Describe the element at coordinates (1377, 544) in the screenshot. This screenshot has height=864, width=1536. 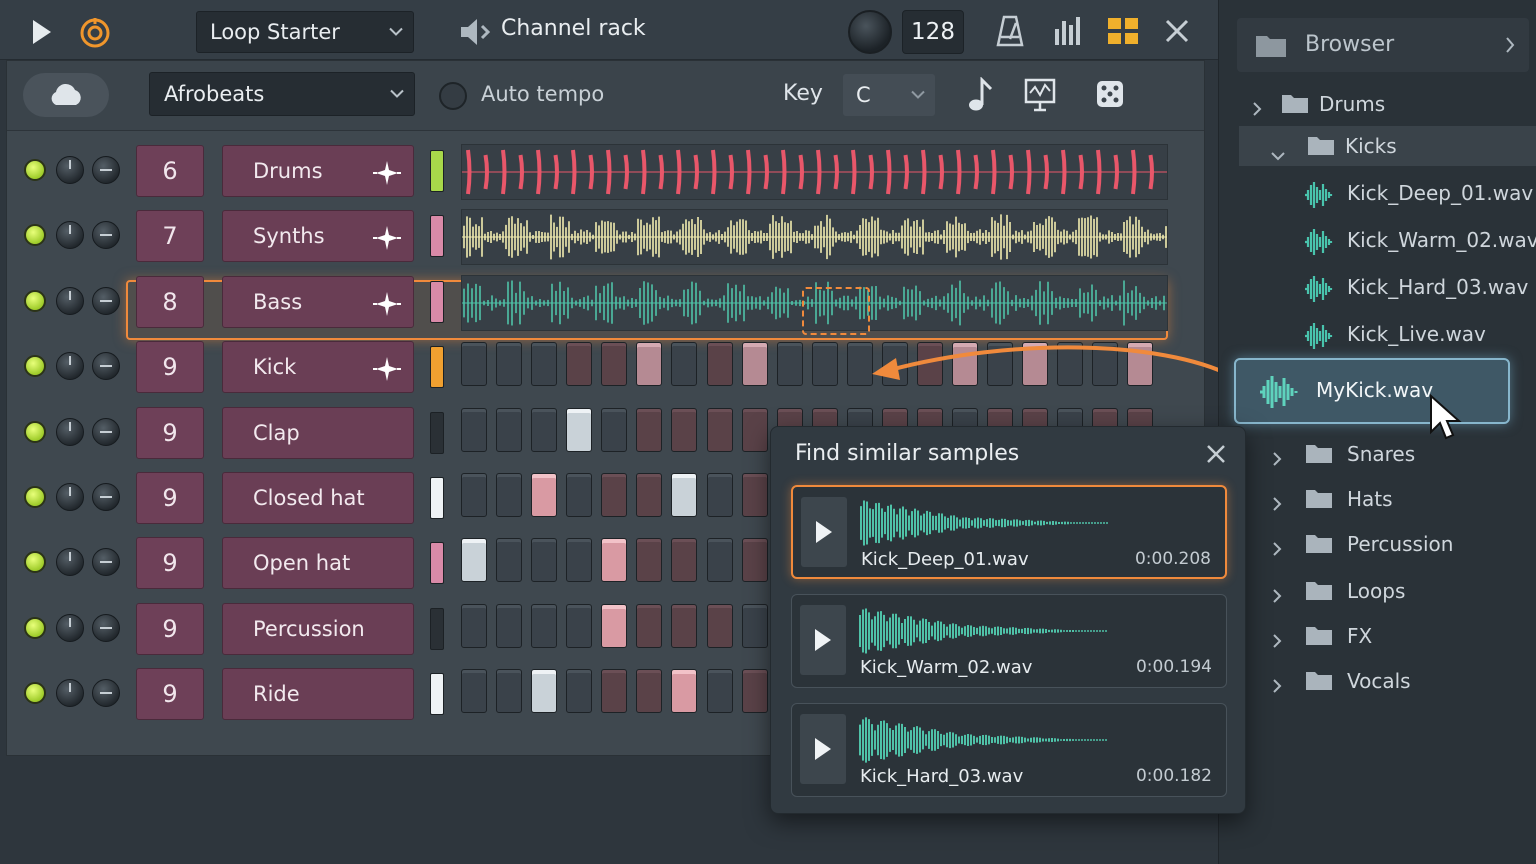
I see `browser-item: Percussion` at that location.